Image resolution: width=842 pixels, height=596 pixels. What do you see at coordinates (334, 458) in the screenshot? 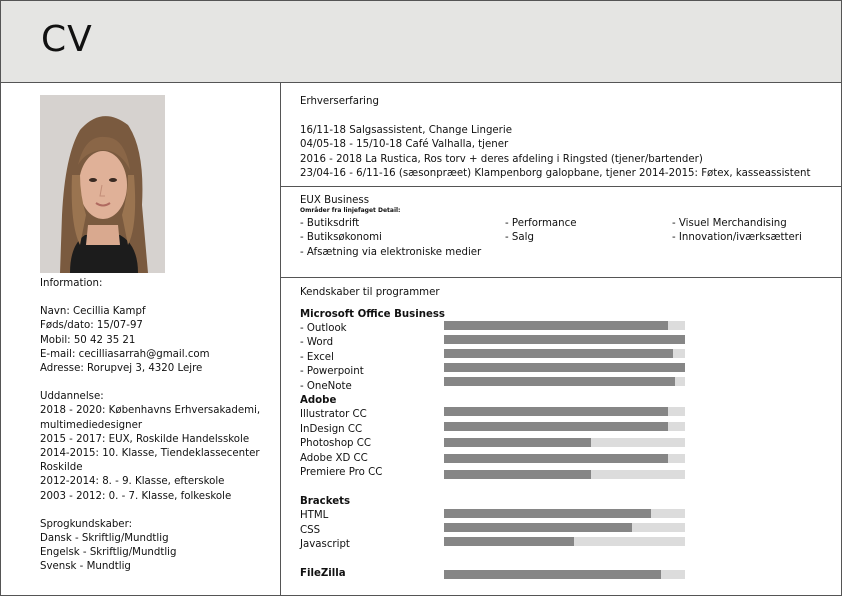
I see `skill-label: Adobe XD CC` at bounding box center [334, 458].